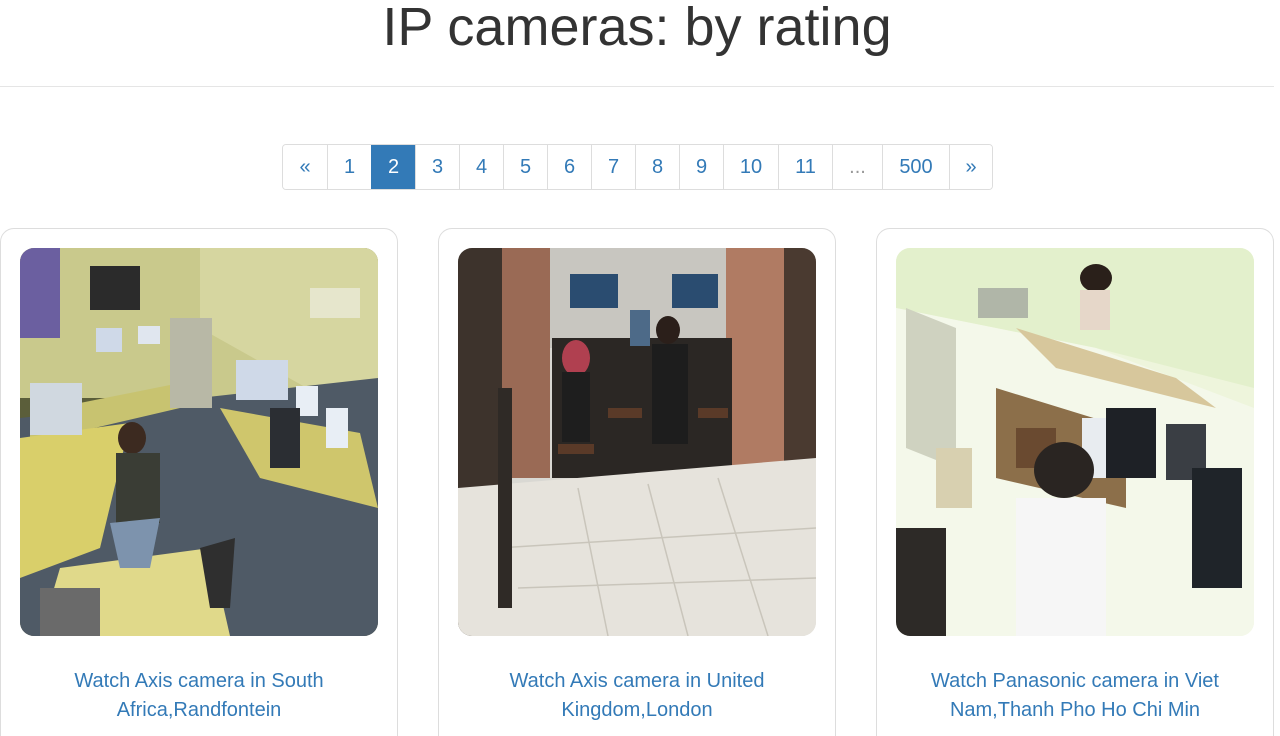 This screenshot has width=1280, height=736. I want to click on pagination-prev-button: «, so click(305, 167).